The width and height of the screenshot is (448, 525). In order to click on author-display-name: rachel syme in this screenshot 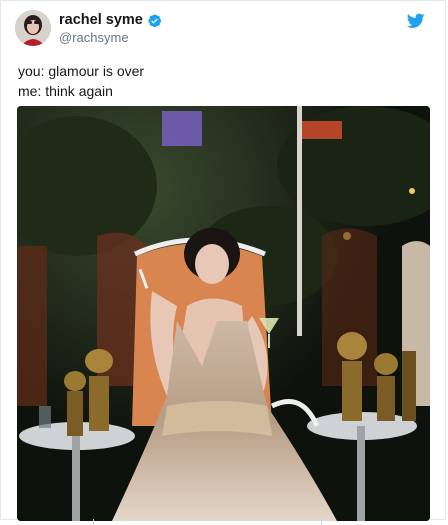, I will do `click(101, 20)`.